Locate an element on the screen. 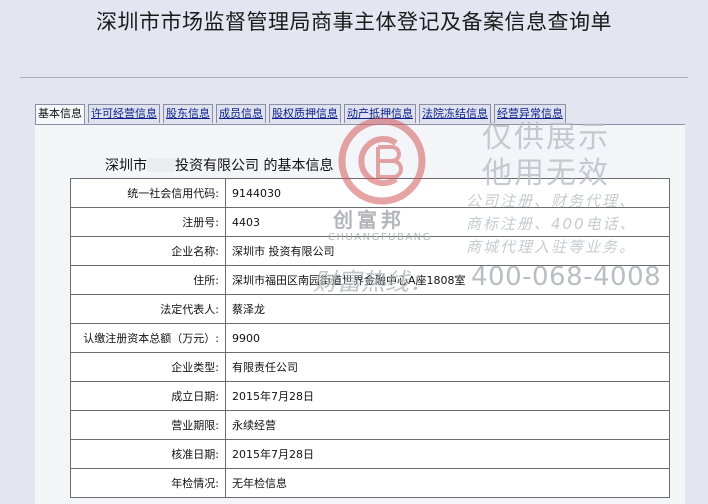 The width and height of the screenshot is (708, 504). field-value: 蔡泽龙 is located at coordinates (447, 309).